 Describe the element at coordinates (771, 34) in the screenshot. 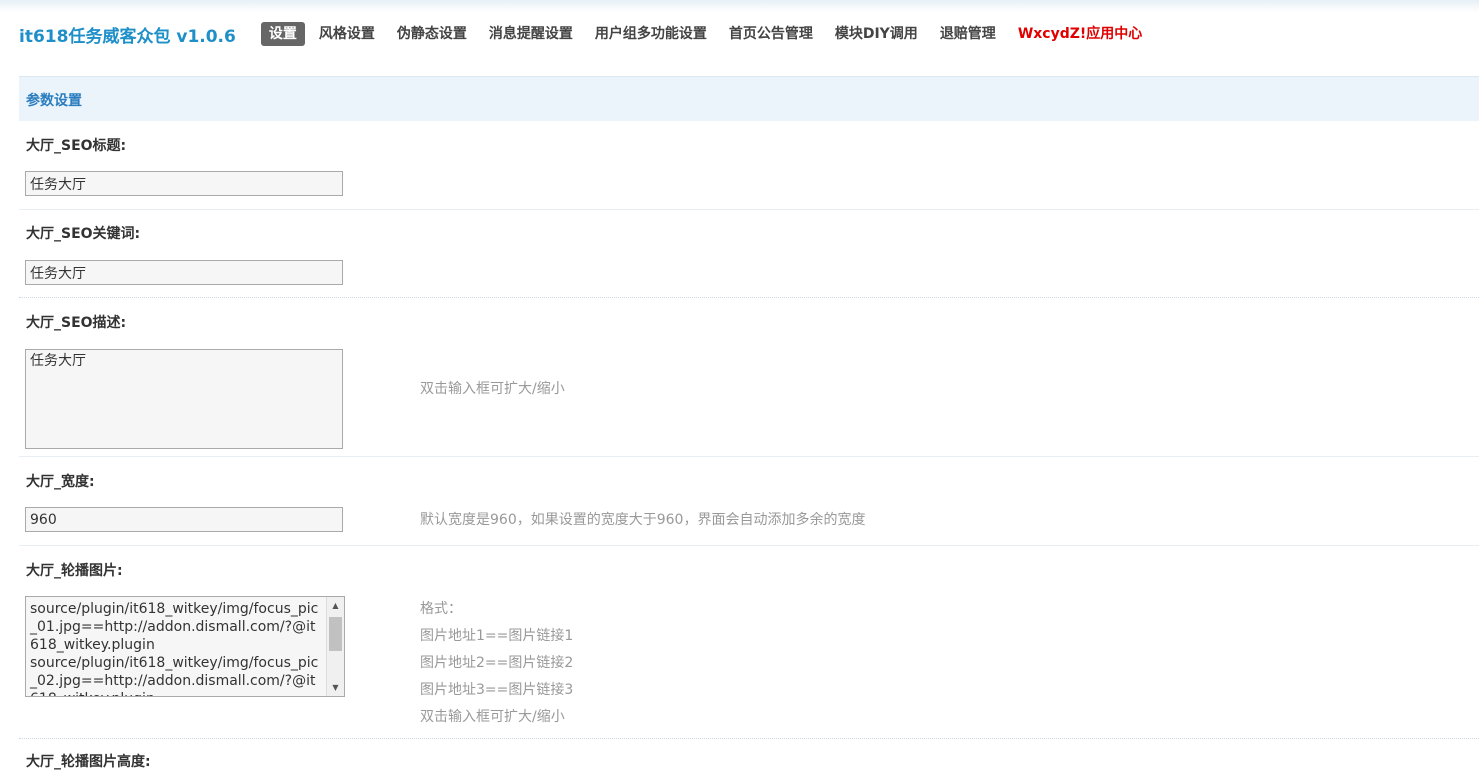

I see `tab-homepage-notice: 首页公告管理` at that location.